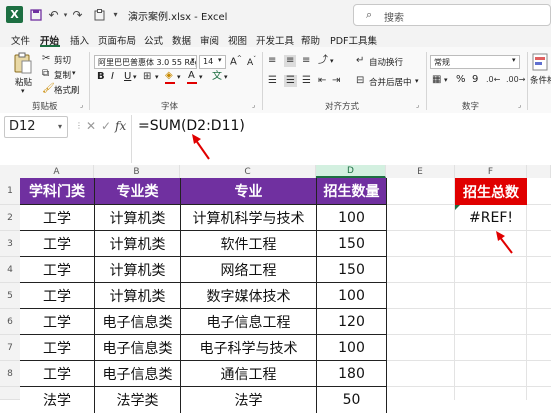 Image resolution: width=551 pixels, height=413 pixels. I want to click on table-cell: 网络工程, so click(249, 270).